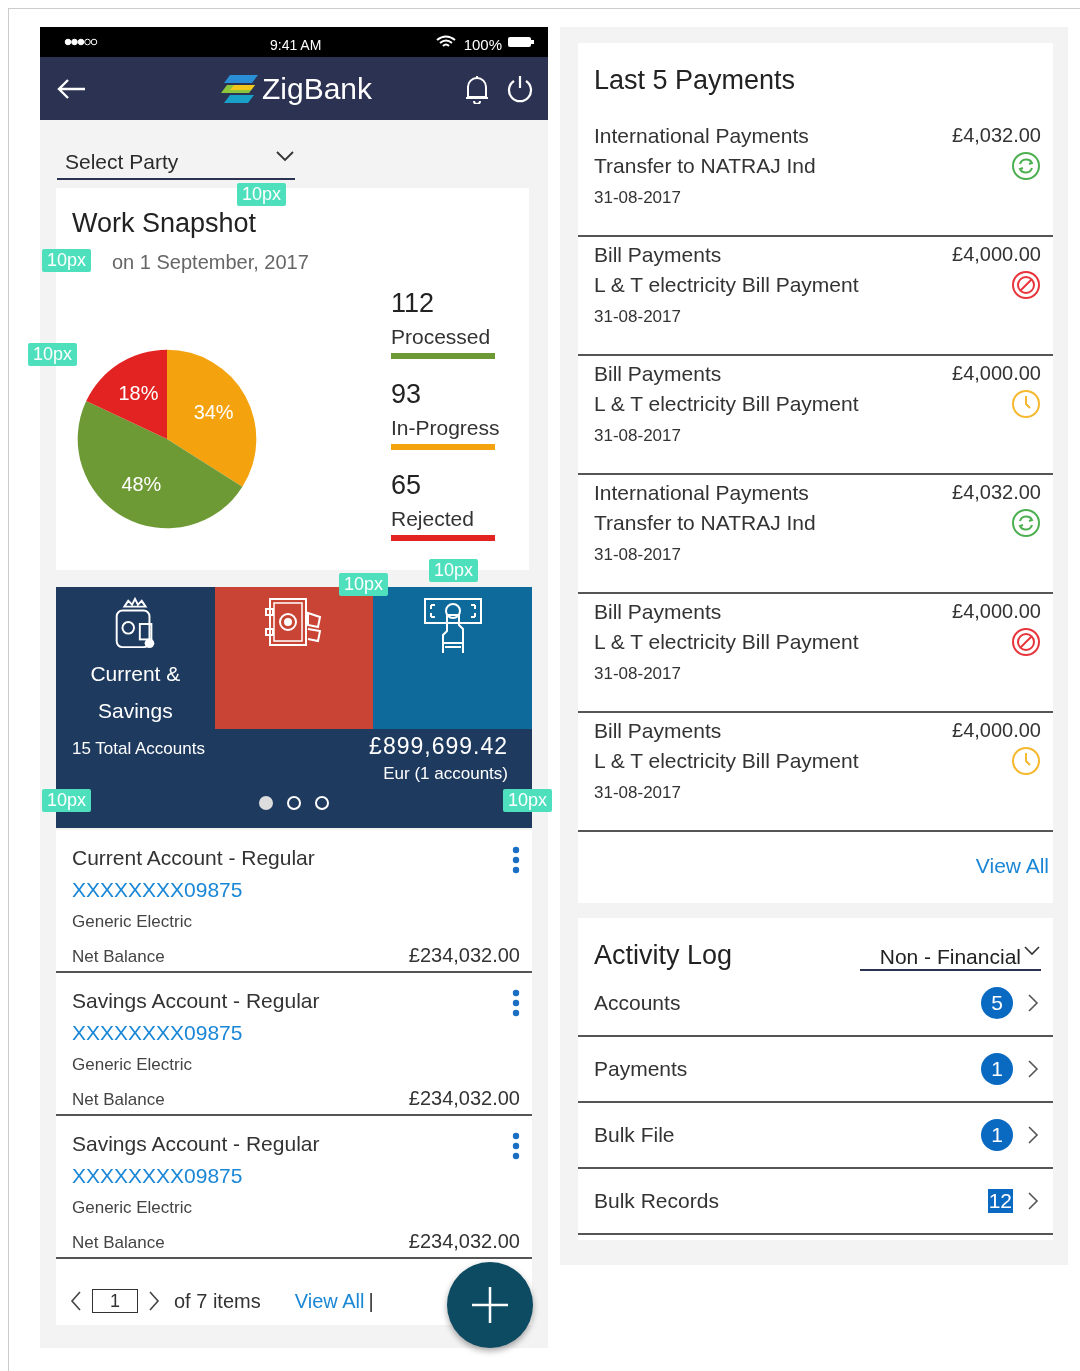 The width and height of the screenshot is (1080, 1371). I want to click on tile-label: Current & Savings, so click(135, 692).